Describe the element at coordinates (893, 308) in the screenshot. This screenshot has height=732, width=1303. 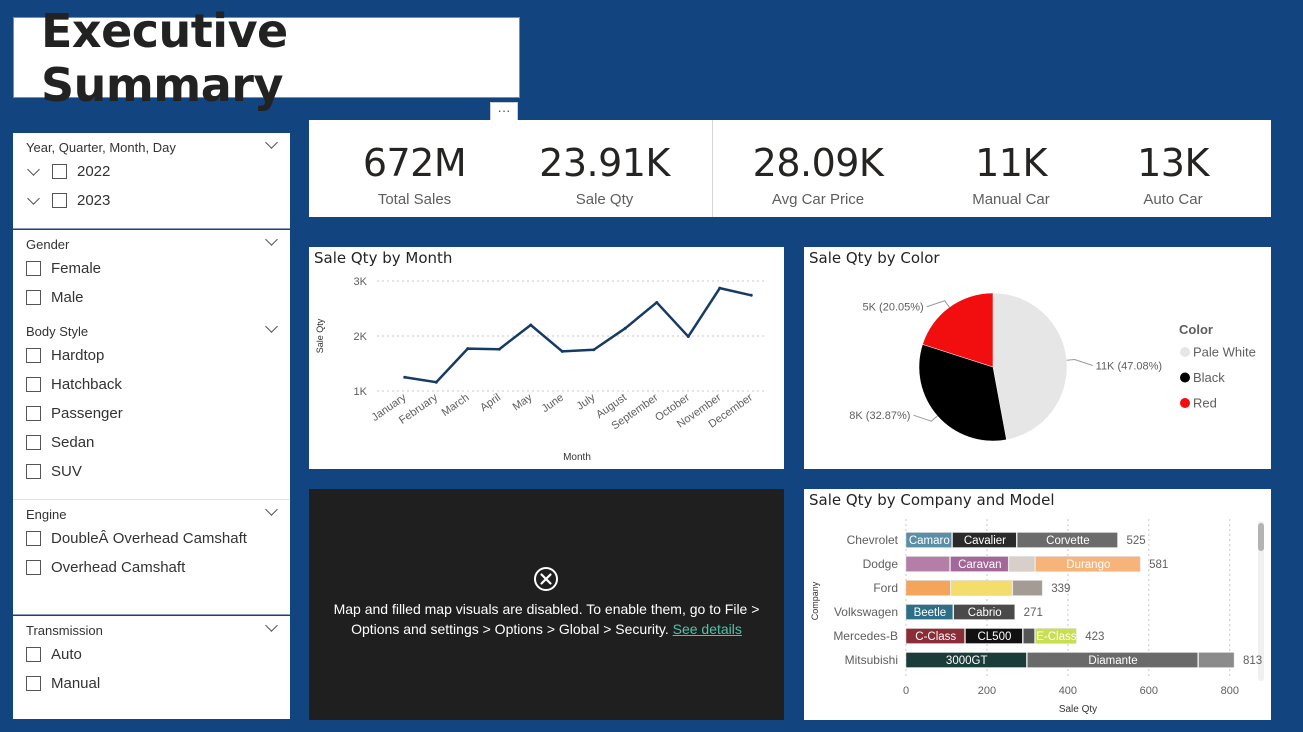
I see `data-label: 5K (20.05%)` at that location.